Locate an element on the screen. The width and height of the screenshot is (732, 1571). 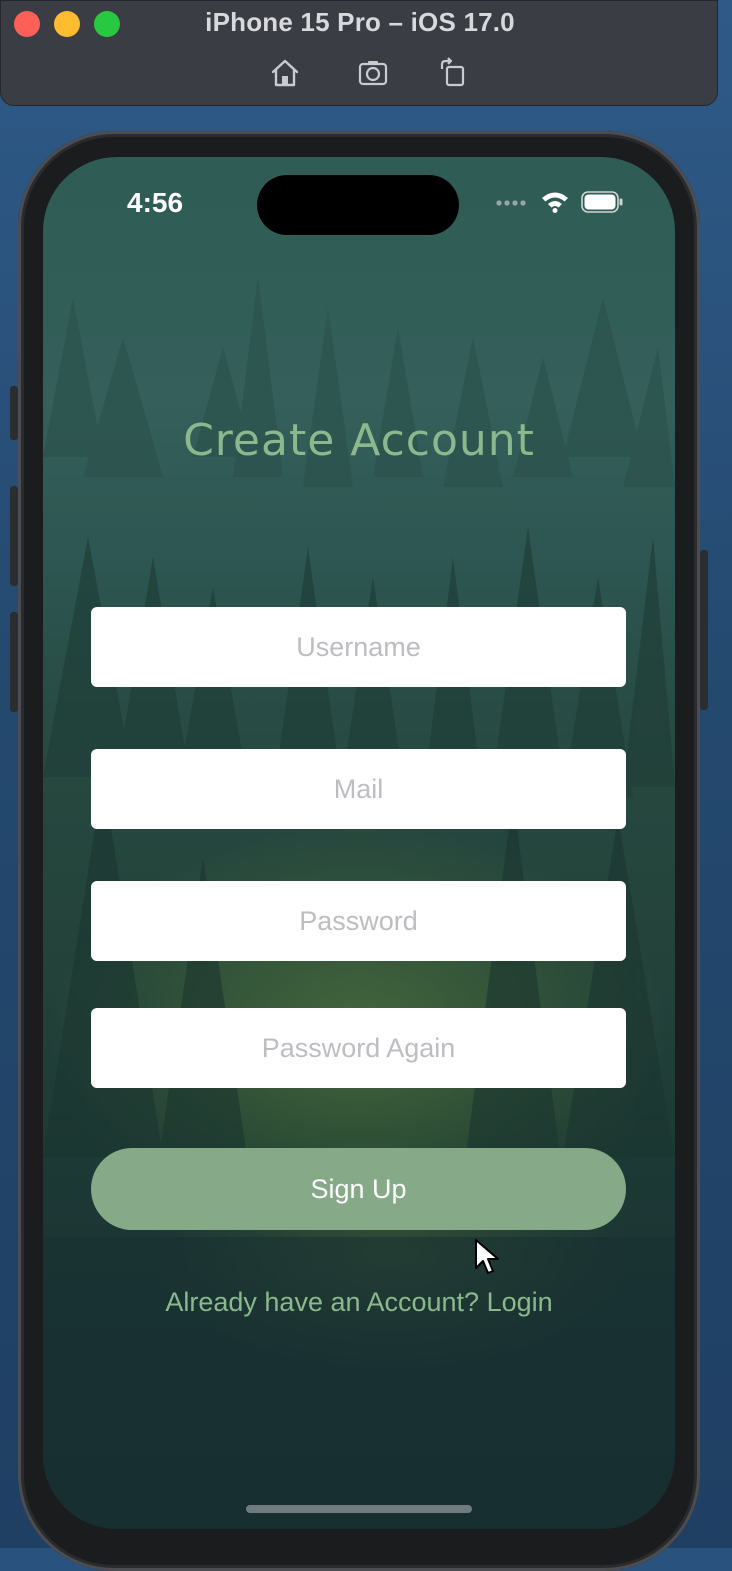
cellular-icon is located at coordinates (511, 203).